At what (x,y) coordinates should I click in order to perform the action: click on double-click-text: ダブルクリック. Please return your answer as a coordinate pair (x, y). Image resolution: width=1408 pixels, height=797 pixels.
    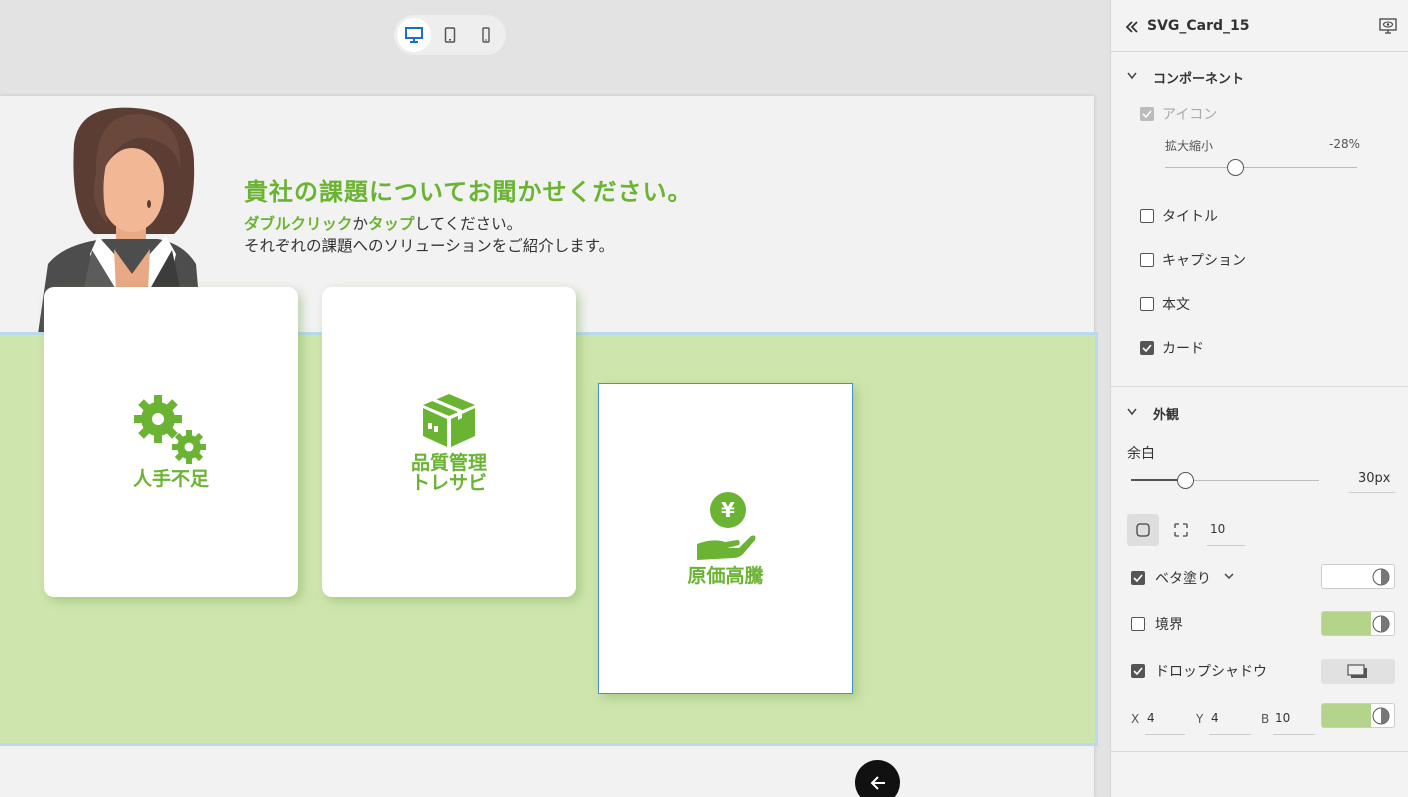
    Looking at the image, I should click on (298, 224).